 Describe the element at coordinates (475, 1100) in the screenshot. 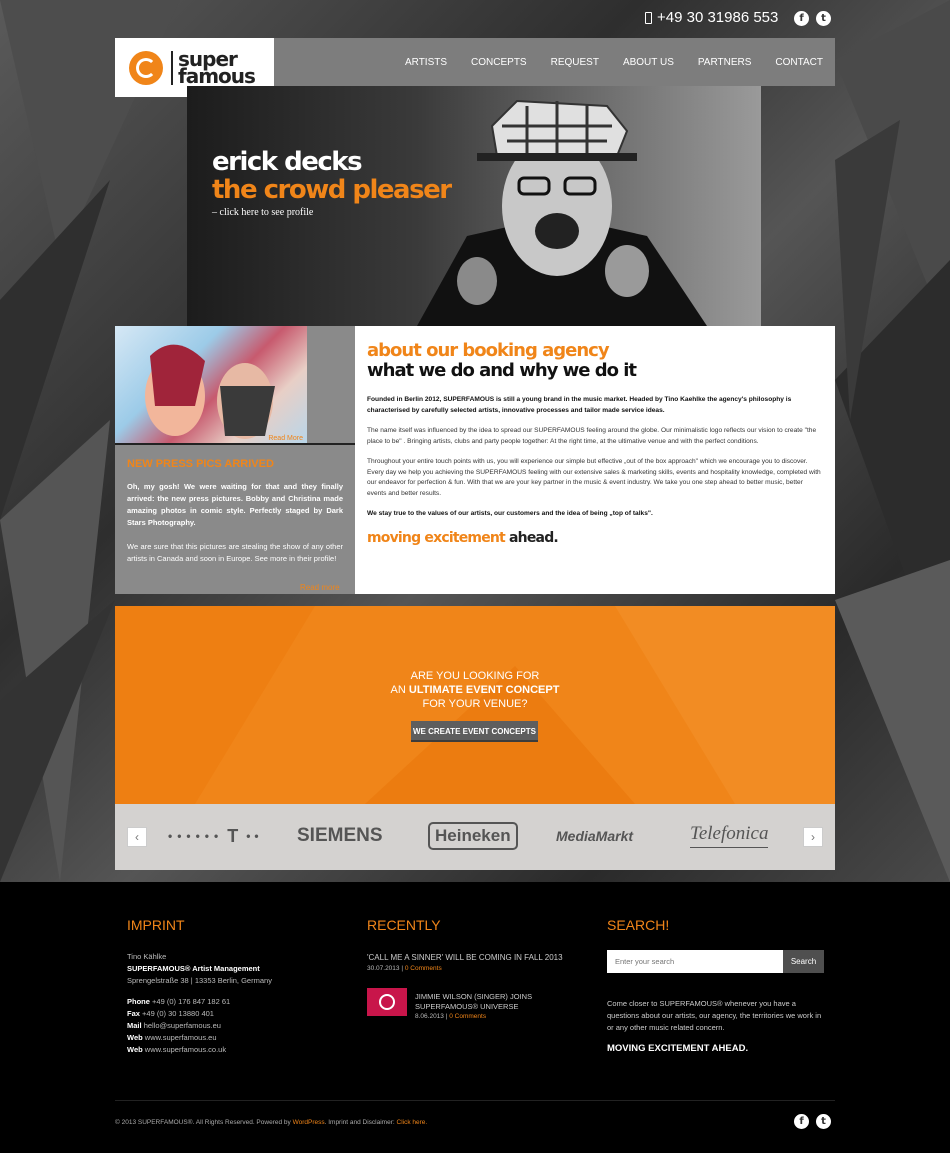

I see `footer-divider` at that location.